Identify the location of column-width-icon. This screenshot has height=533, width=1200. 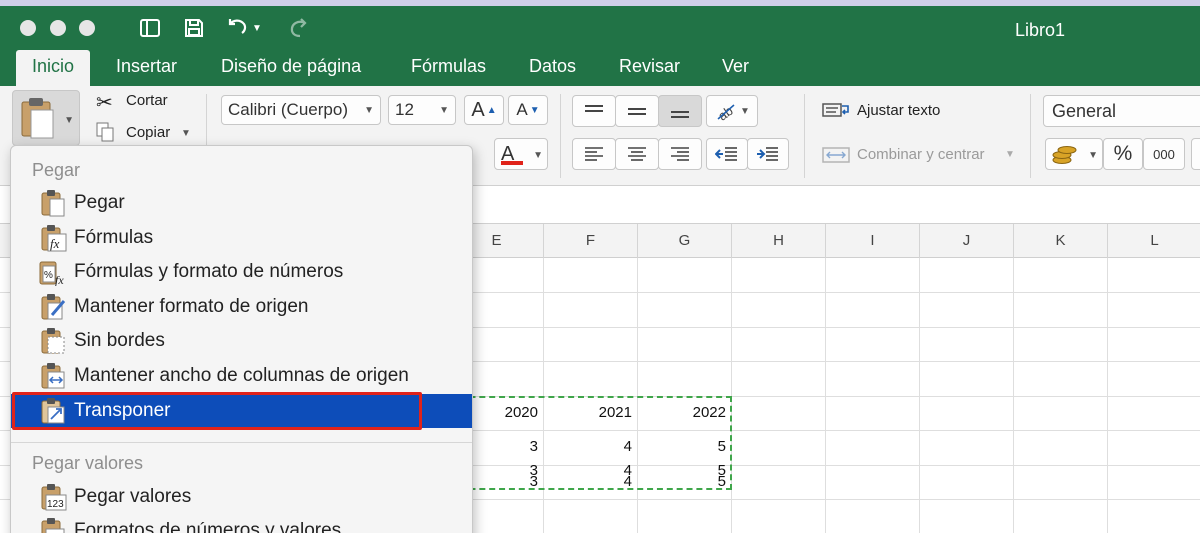
(53, 376).